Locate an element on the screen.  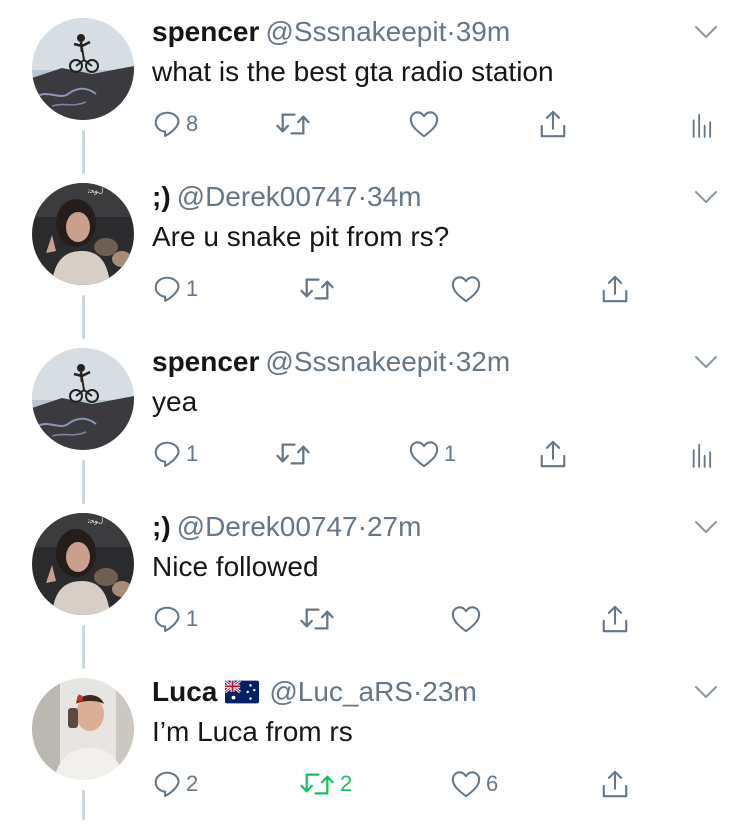
tweet-text: I’m Luca from rs is located at coordinates (252, 731).